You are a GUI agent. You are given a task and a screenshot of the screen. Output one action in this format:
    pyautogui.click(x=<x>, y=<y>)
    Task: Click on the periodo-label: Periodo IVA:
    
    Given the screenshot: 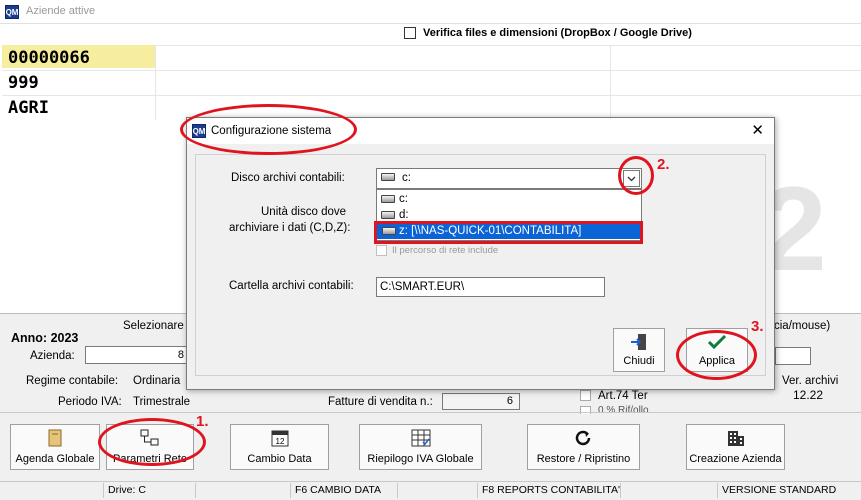 What is the action you would take?
    pyautogui.click(x=90, y=402)
    